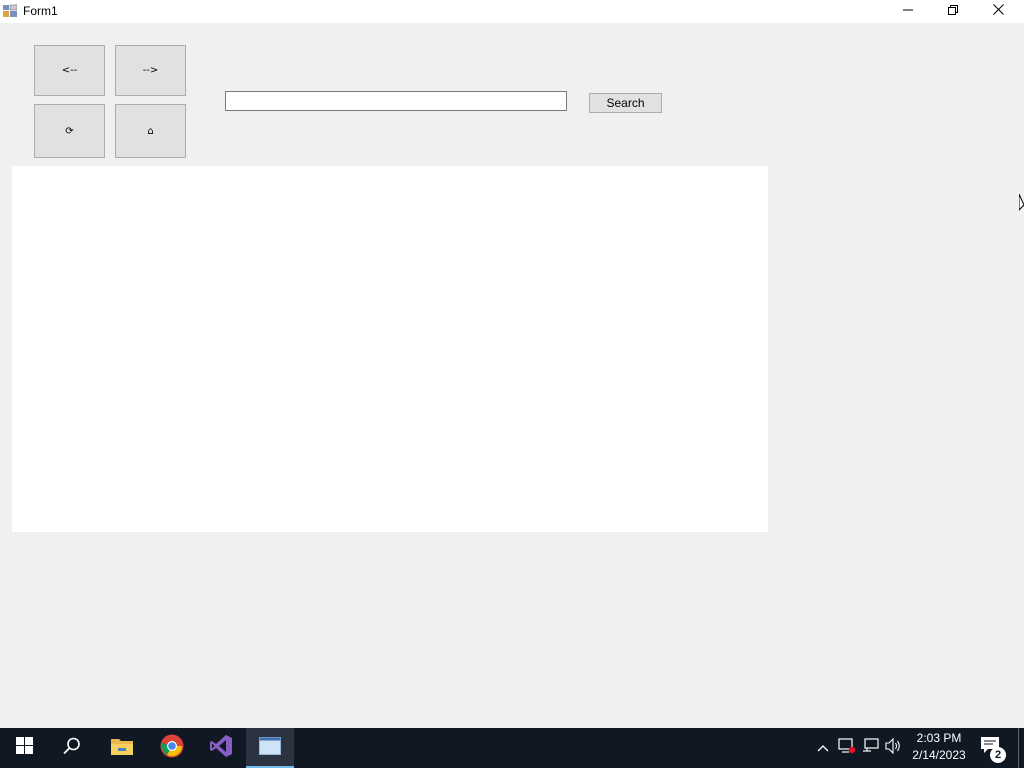 Image resolution: width=1024 pixels, height=768 pixels. I want to click on close-icon, so click(998, 11).